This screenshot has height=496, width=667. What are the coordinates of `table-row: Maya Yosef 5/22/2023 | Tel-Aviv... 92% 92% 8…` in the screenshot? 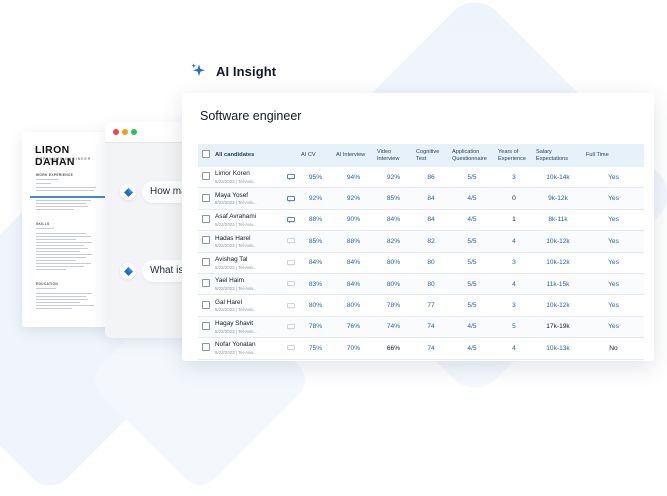 It's located at (421, 198).